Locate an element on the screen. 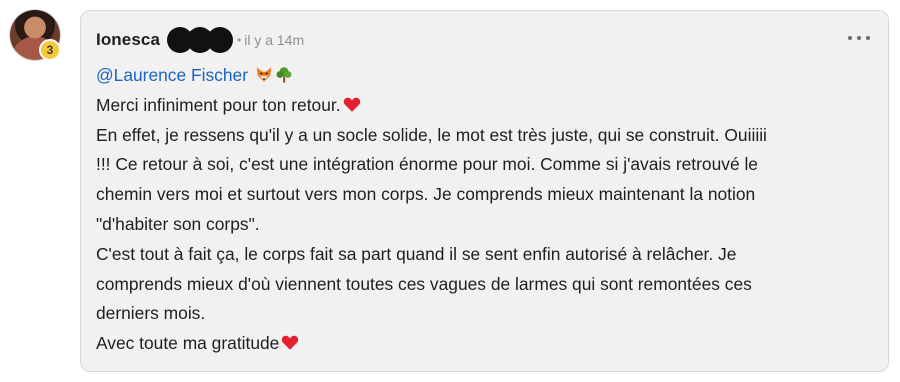 The width and height of the screenshot is (900, 382). comment-text: Avec toute ma gratitude is located at coordinates (188, 343).